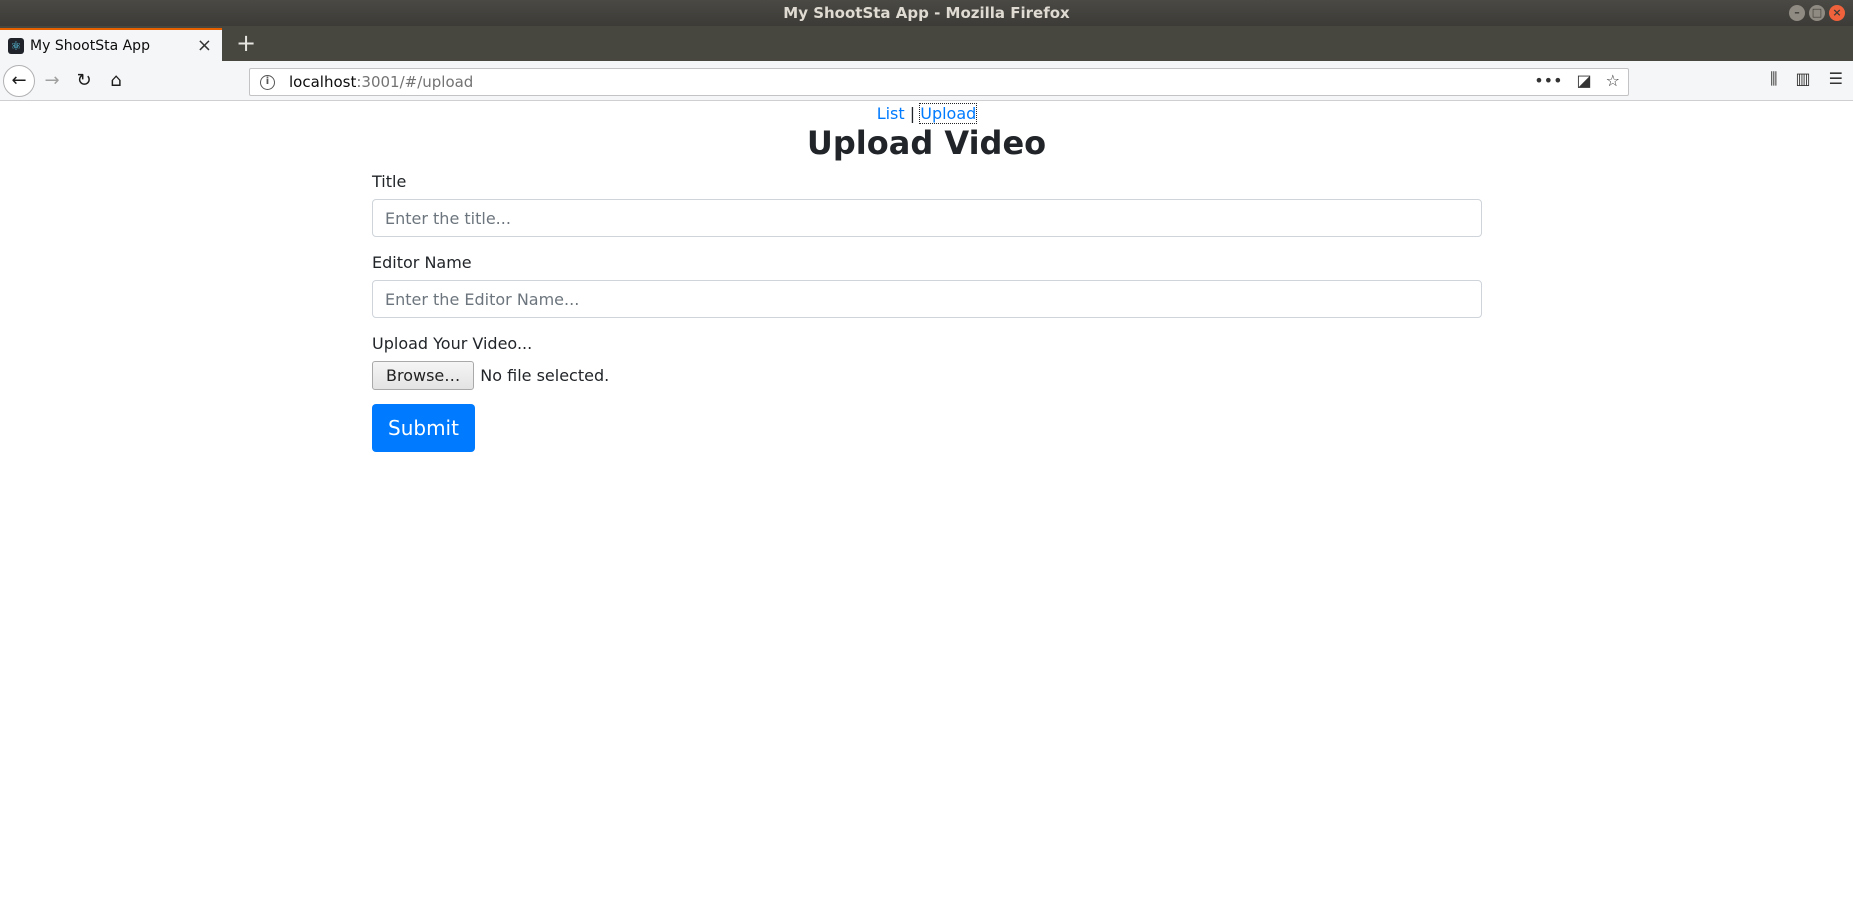 The height and width of the screenshot is (923, 1853). I want to click on editor-name-input, so click(927, 299).